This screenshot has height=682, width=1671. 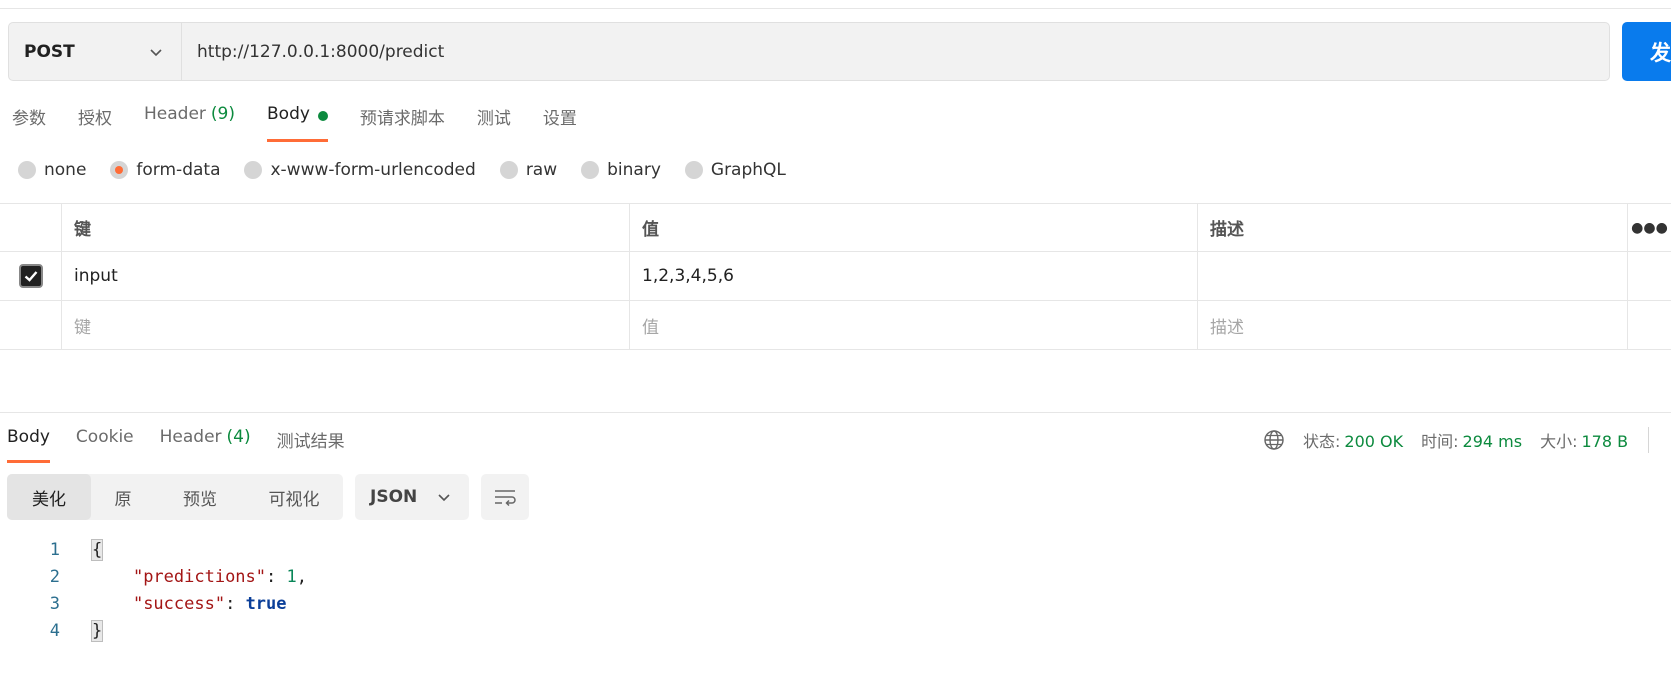 I want to click on tab-headers: Header (9), so click(x=189, y=123).